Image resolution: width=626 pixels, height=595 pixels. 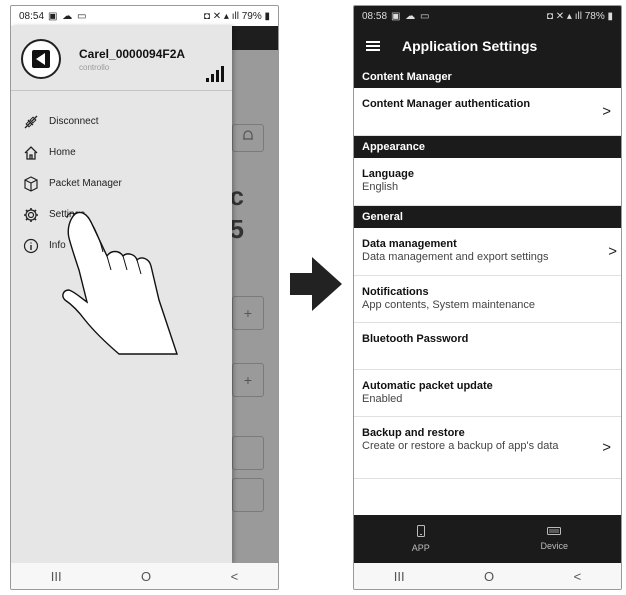 I want to click on section-appearance: Appearance, so click(x=487, y=147).